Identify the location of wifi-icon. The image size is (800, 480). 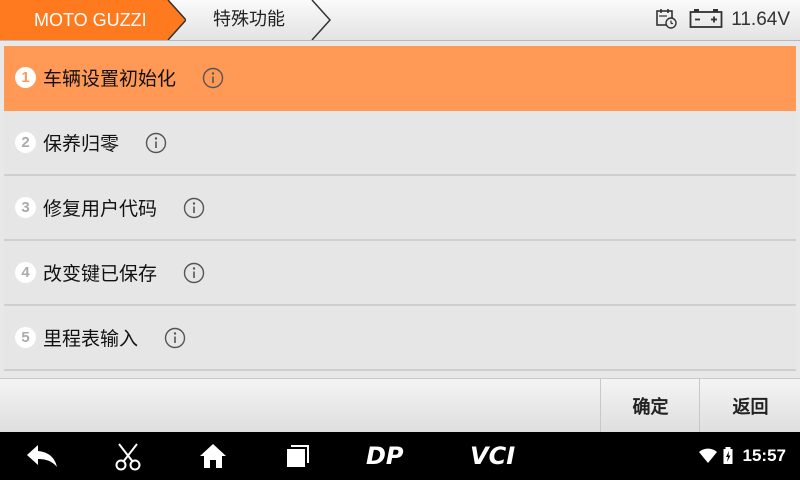
(708, 456).